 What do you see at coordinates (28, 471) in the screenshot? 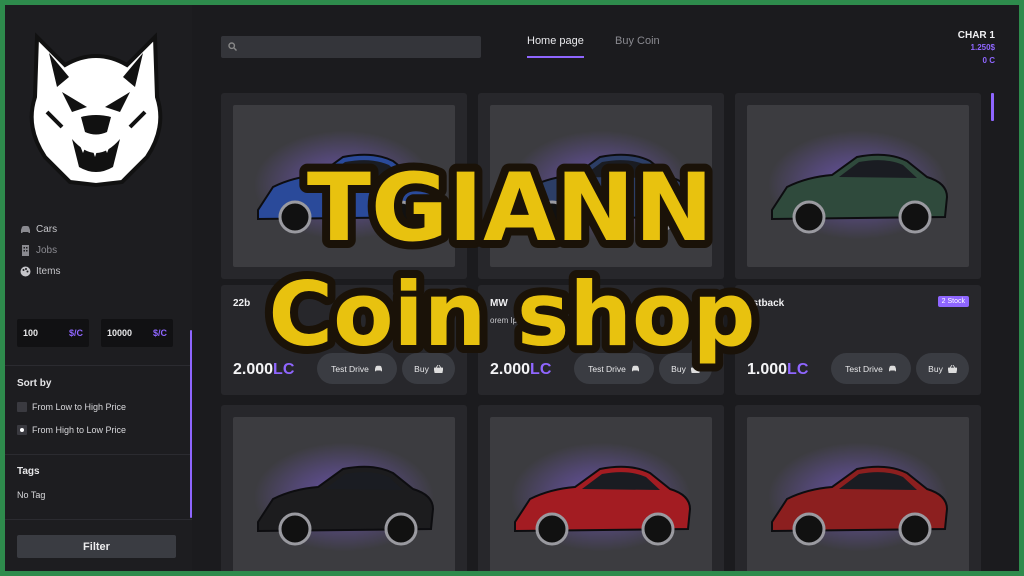
I see `tags-title: Tags` at bounding box center [28, 471].